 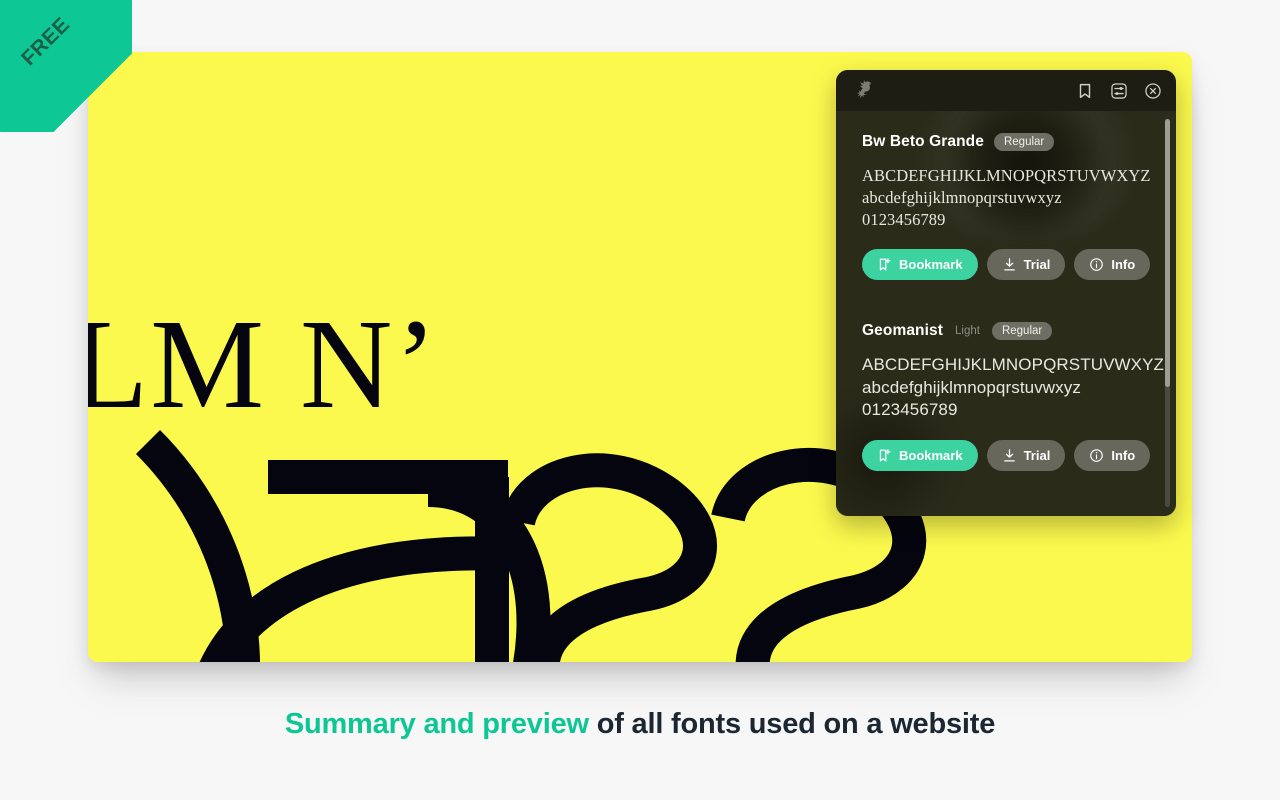 I want to click on panel-scrollbar, so click(x=1167, y=313).